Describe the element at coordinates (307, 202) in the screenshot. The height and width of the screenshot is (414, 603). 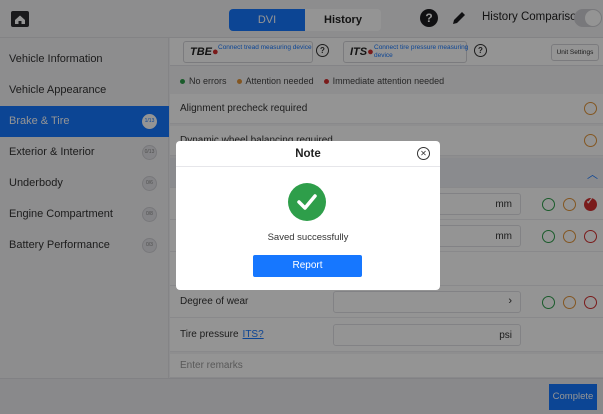
I see `success-check-icon` at that location.